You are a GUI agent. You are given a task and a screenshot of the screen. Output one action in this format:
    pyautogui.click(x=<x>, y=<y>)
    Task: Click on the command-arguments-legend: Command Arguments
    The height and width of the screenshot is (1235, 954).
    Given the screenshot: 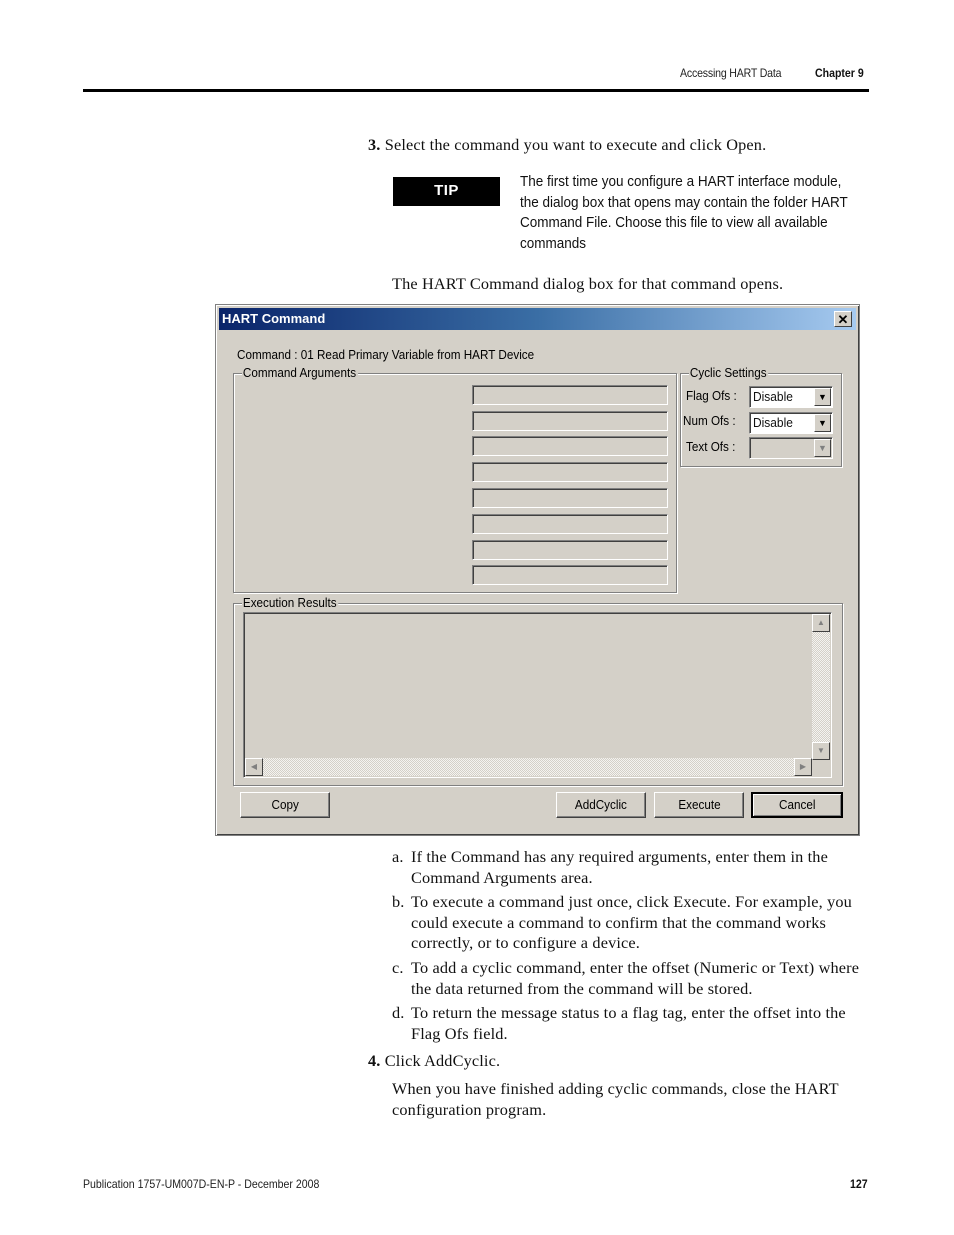 What is the action you would take?
    pyautogui.click(x=300, y=372)
    